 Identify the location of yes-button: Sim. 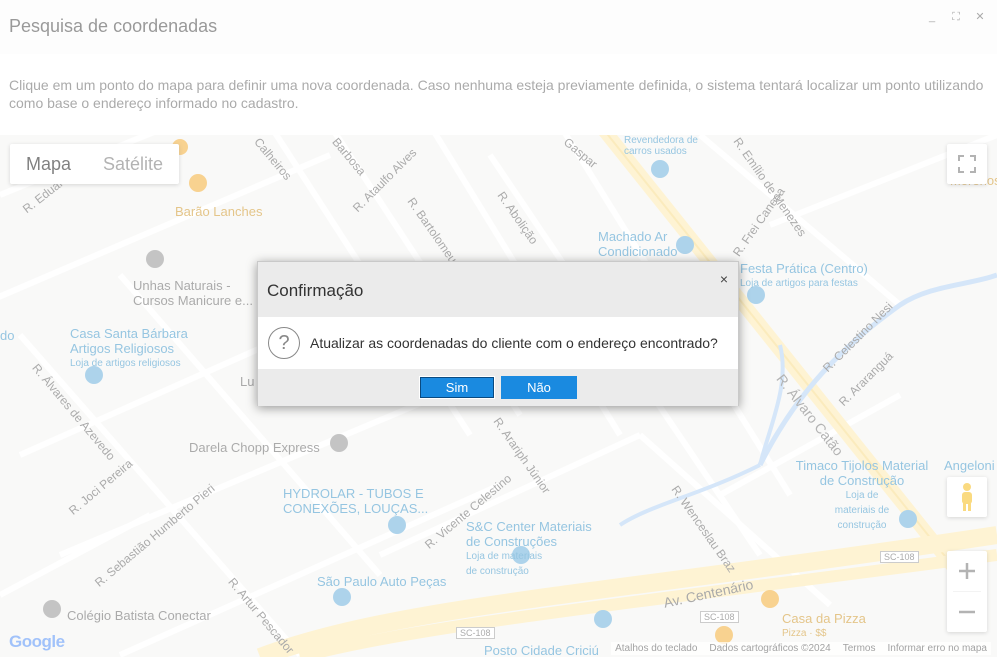
(457, 387).